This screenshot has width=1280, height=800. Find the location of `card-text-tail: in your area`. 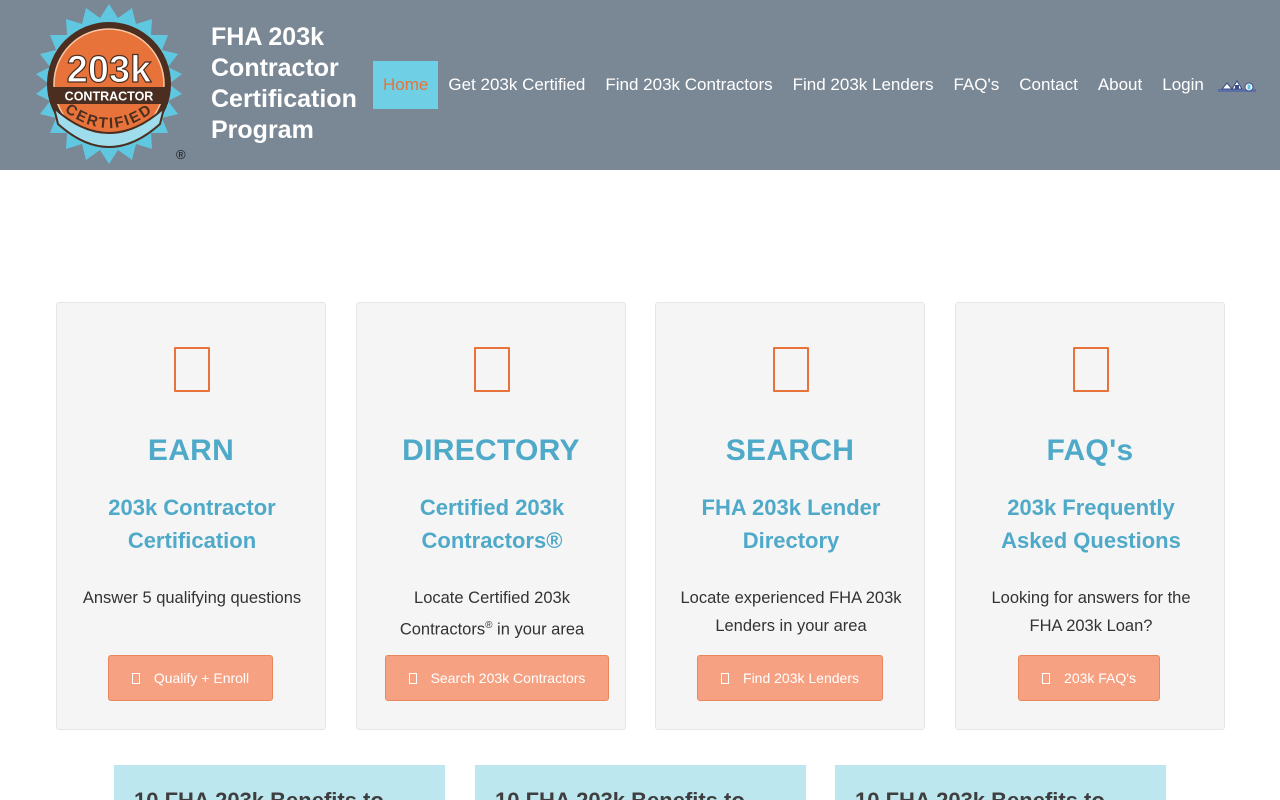

card-text-tail: in your area is located at coordinates (538, 629).